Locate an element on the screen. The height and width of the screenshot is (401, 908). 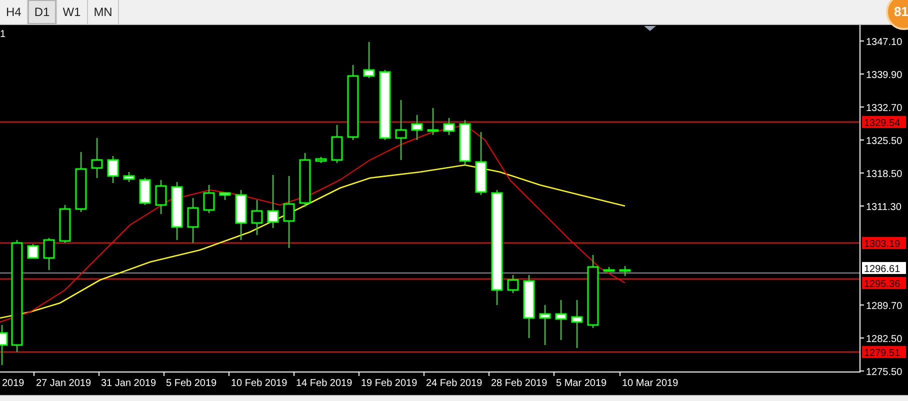
price-tick-label: 1332.70 is located at coordinates (884, 108).